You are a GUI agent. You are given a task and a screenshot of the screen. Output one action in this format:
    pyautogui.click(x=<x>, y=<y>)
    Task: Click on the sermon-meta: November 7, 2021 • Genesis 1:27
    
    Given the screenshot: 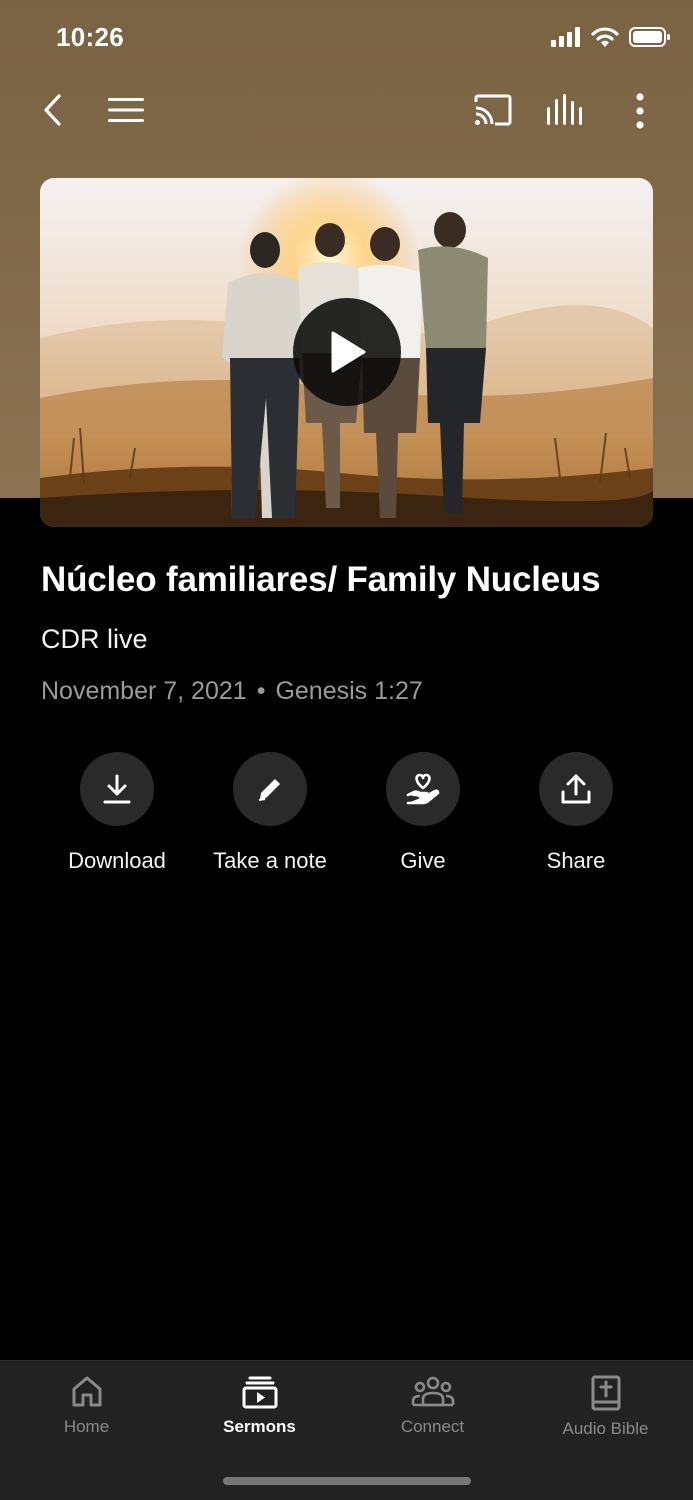 What is the action you would take?
    pyautogui.click(x=232, y=691)
    